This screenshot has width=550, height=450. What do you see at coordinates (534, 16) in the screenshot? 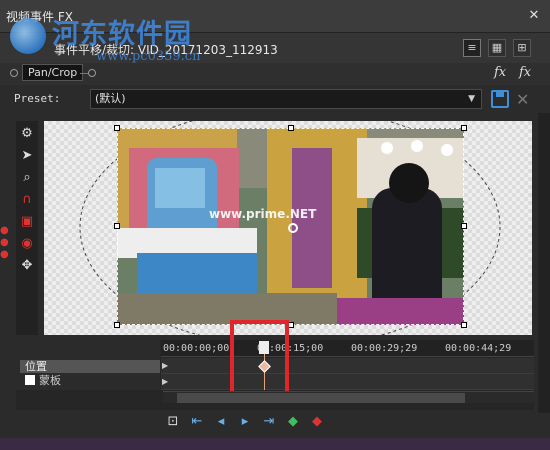
I see `close-icon: ✕` at bounding box center [534, 16].